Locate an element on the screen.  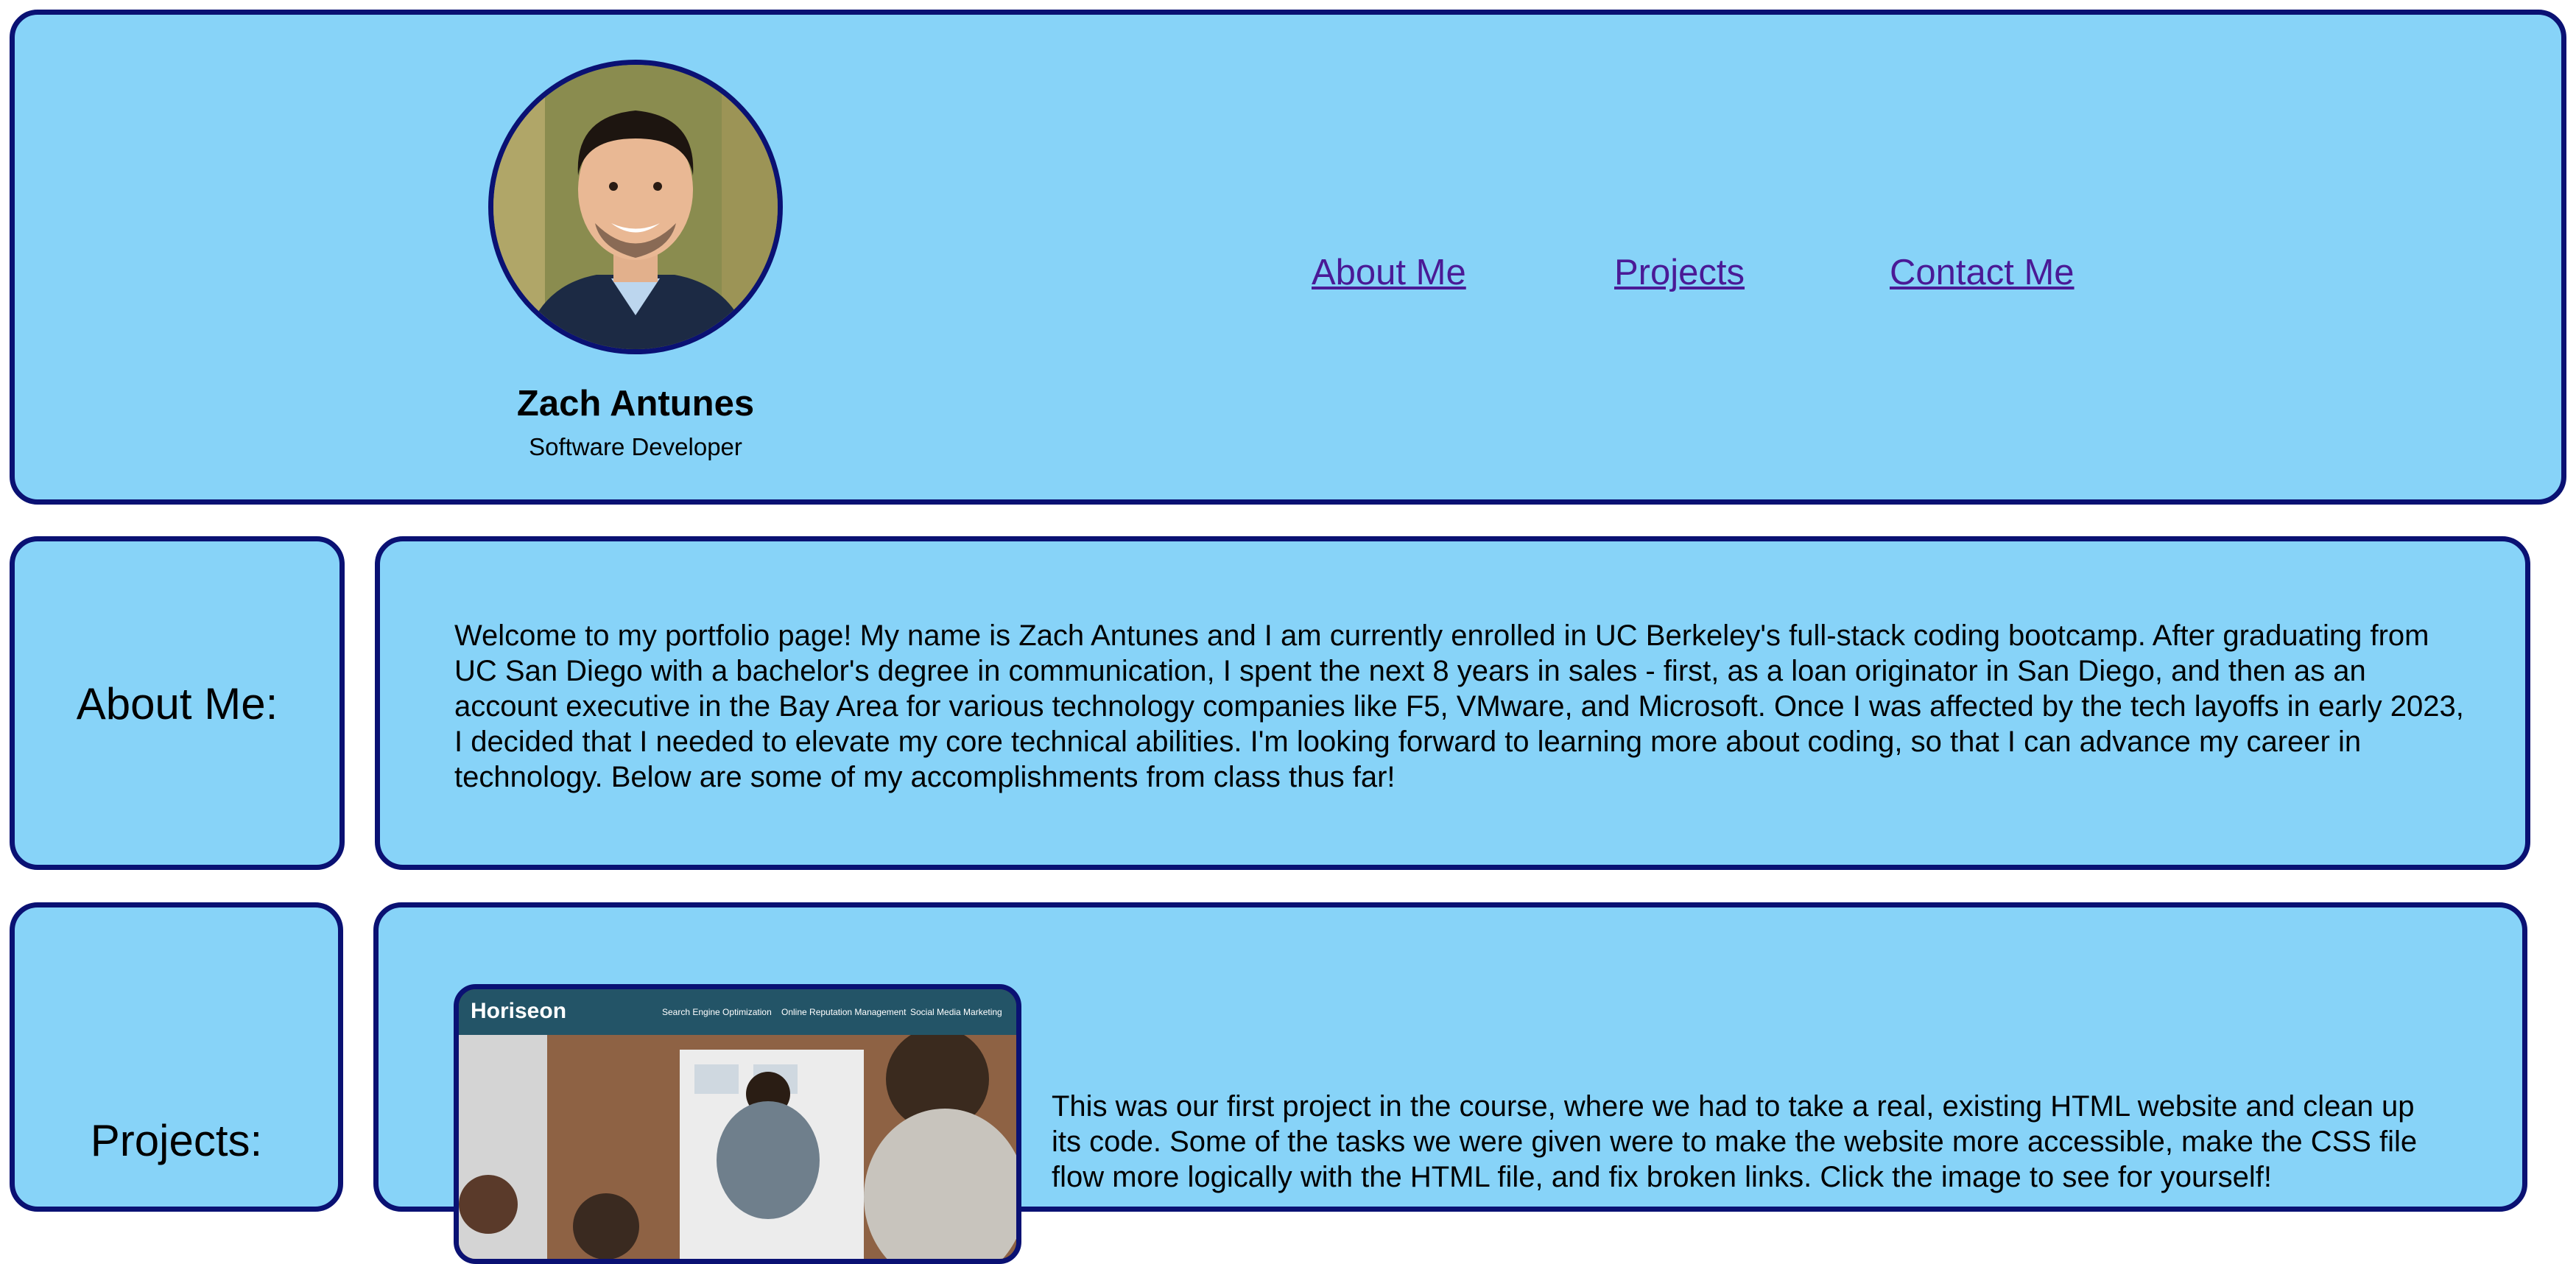
thumbnail-photo is located at coordinates (737, 1143).